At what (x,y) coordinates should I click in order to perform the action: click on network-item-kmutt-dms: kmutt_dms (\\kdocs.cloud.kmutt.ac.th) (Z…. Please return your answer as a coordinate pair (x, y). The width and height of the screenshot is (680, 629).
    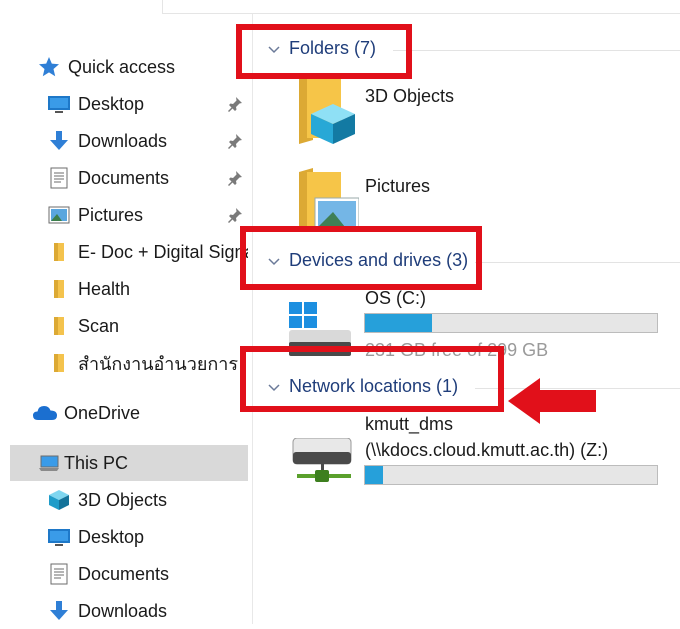
    Looking at the image, I should click on (481, 452).